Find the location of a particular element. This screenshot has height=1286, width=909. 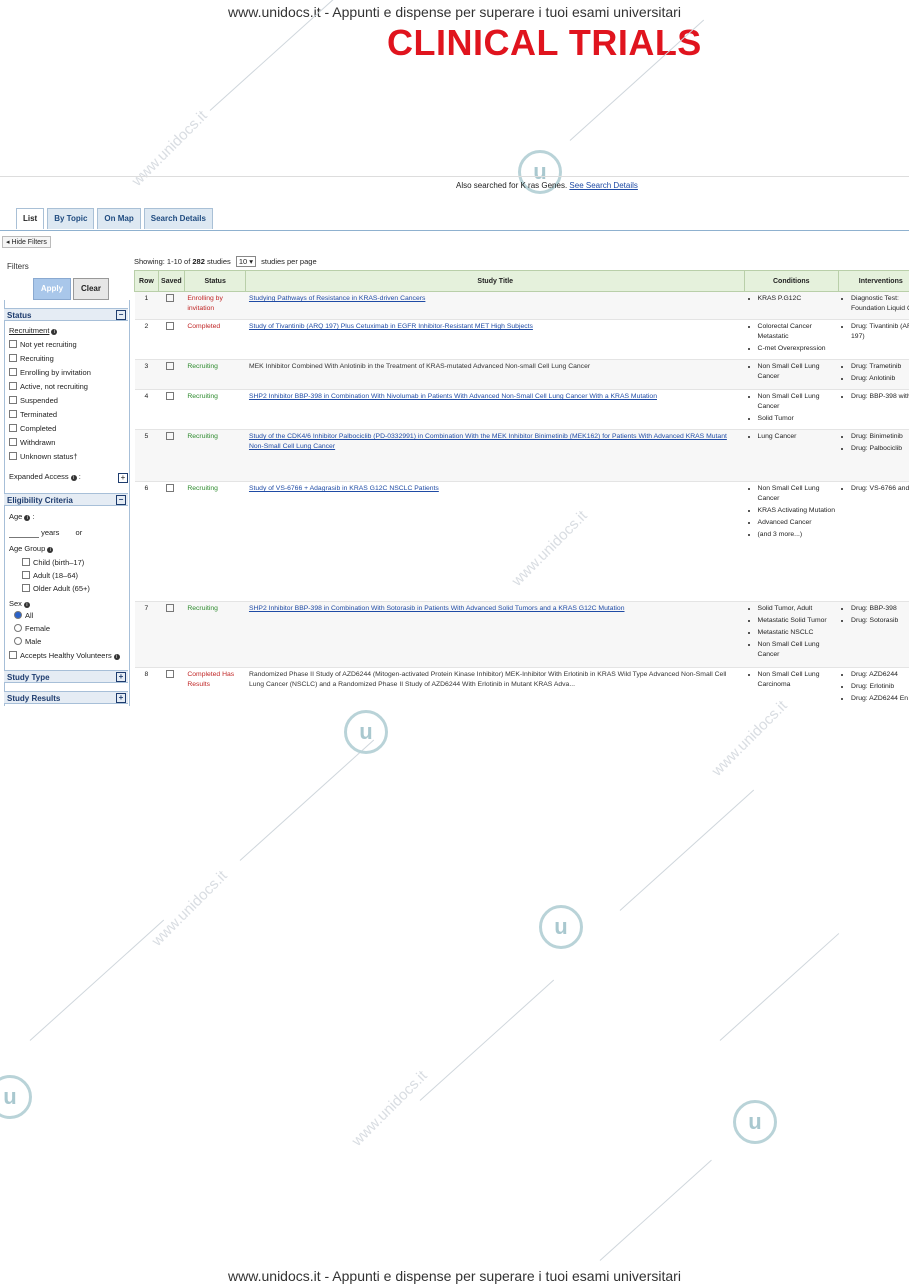

also-searched-prefix: Also searched for K ras Genes. is located at coordinates (512, 185).